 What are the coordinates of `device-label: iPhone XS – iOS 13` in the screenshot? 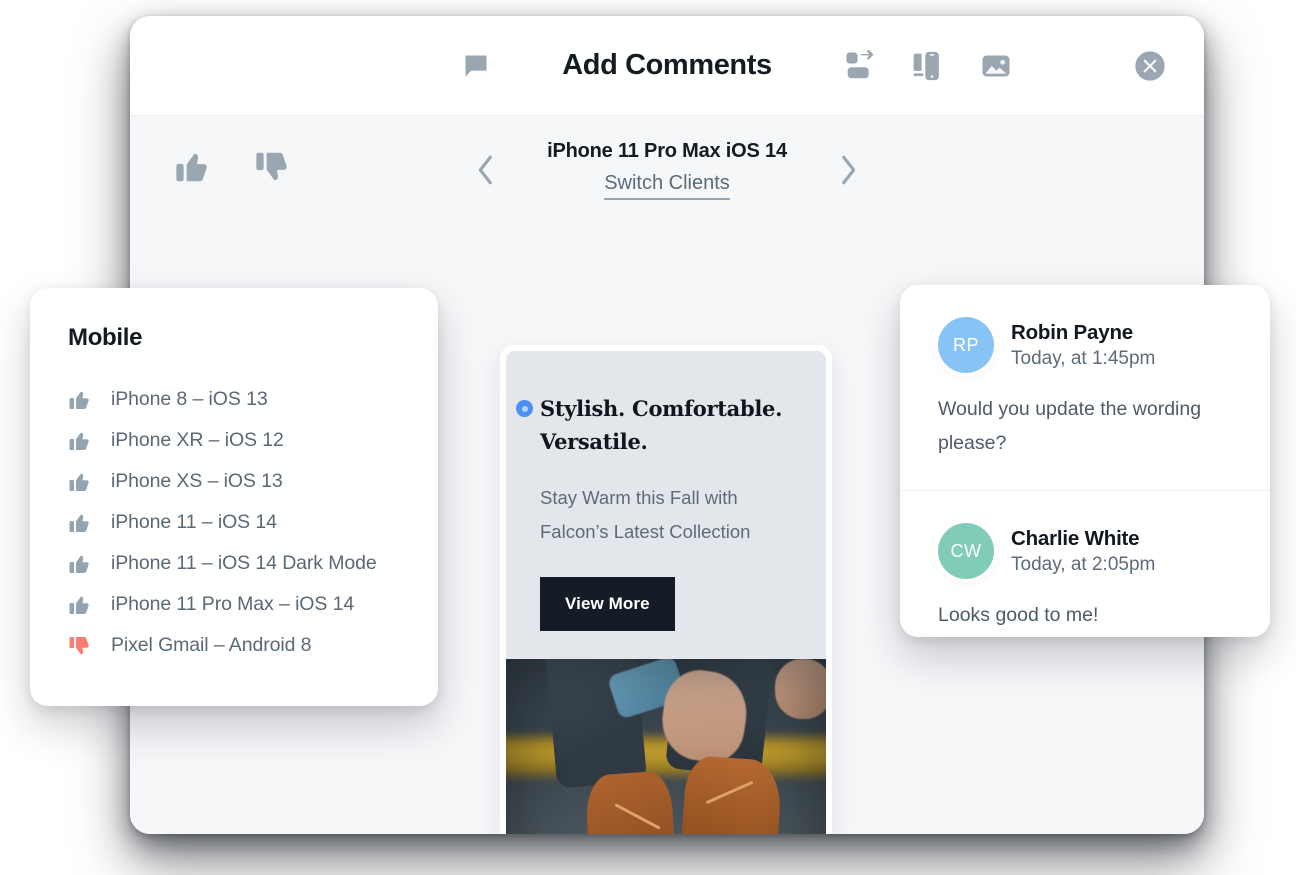 It's located at (197, 481).